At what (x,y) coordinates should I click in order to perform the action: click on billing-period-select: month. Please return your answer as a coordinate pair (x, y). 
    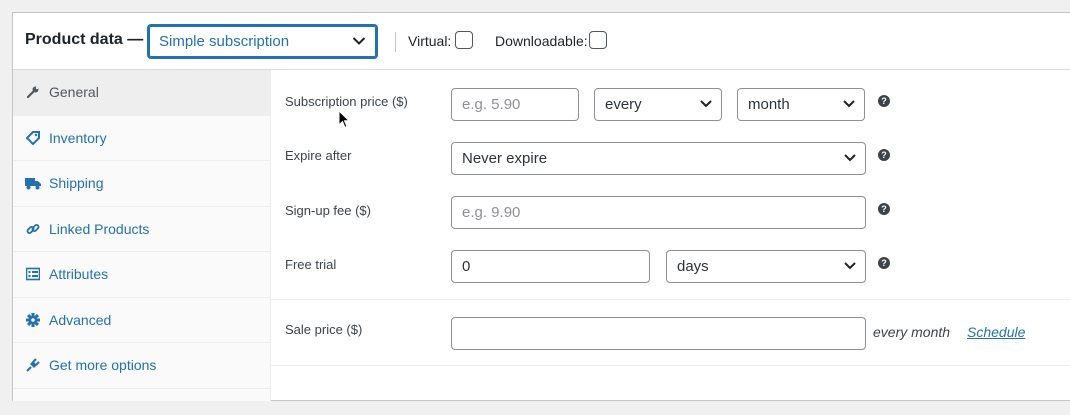
    Looking at the image, I should click on (801, 104).